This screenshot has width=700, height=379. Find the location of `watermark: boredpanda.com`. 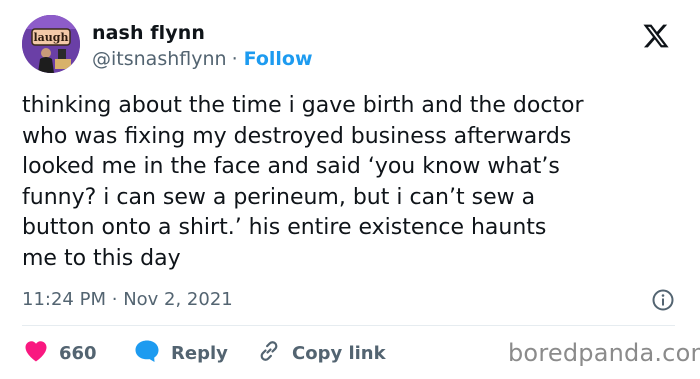

watermark: boredpanda.com is located at coordinates (604, 353).